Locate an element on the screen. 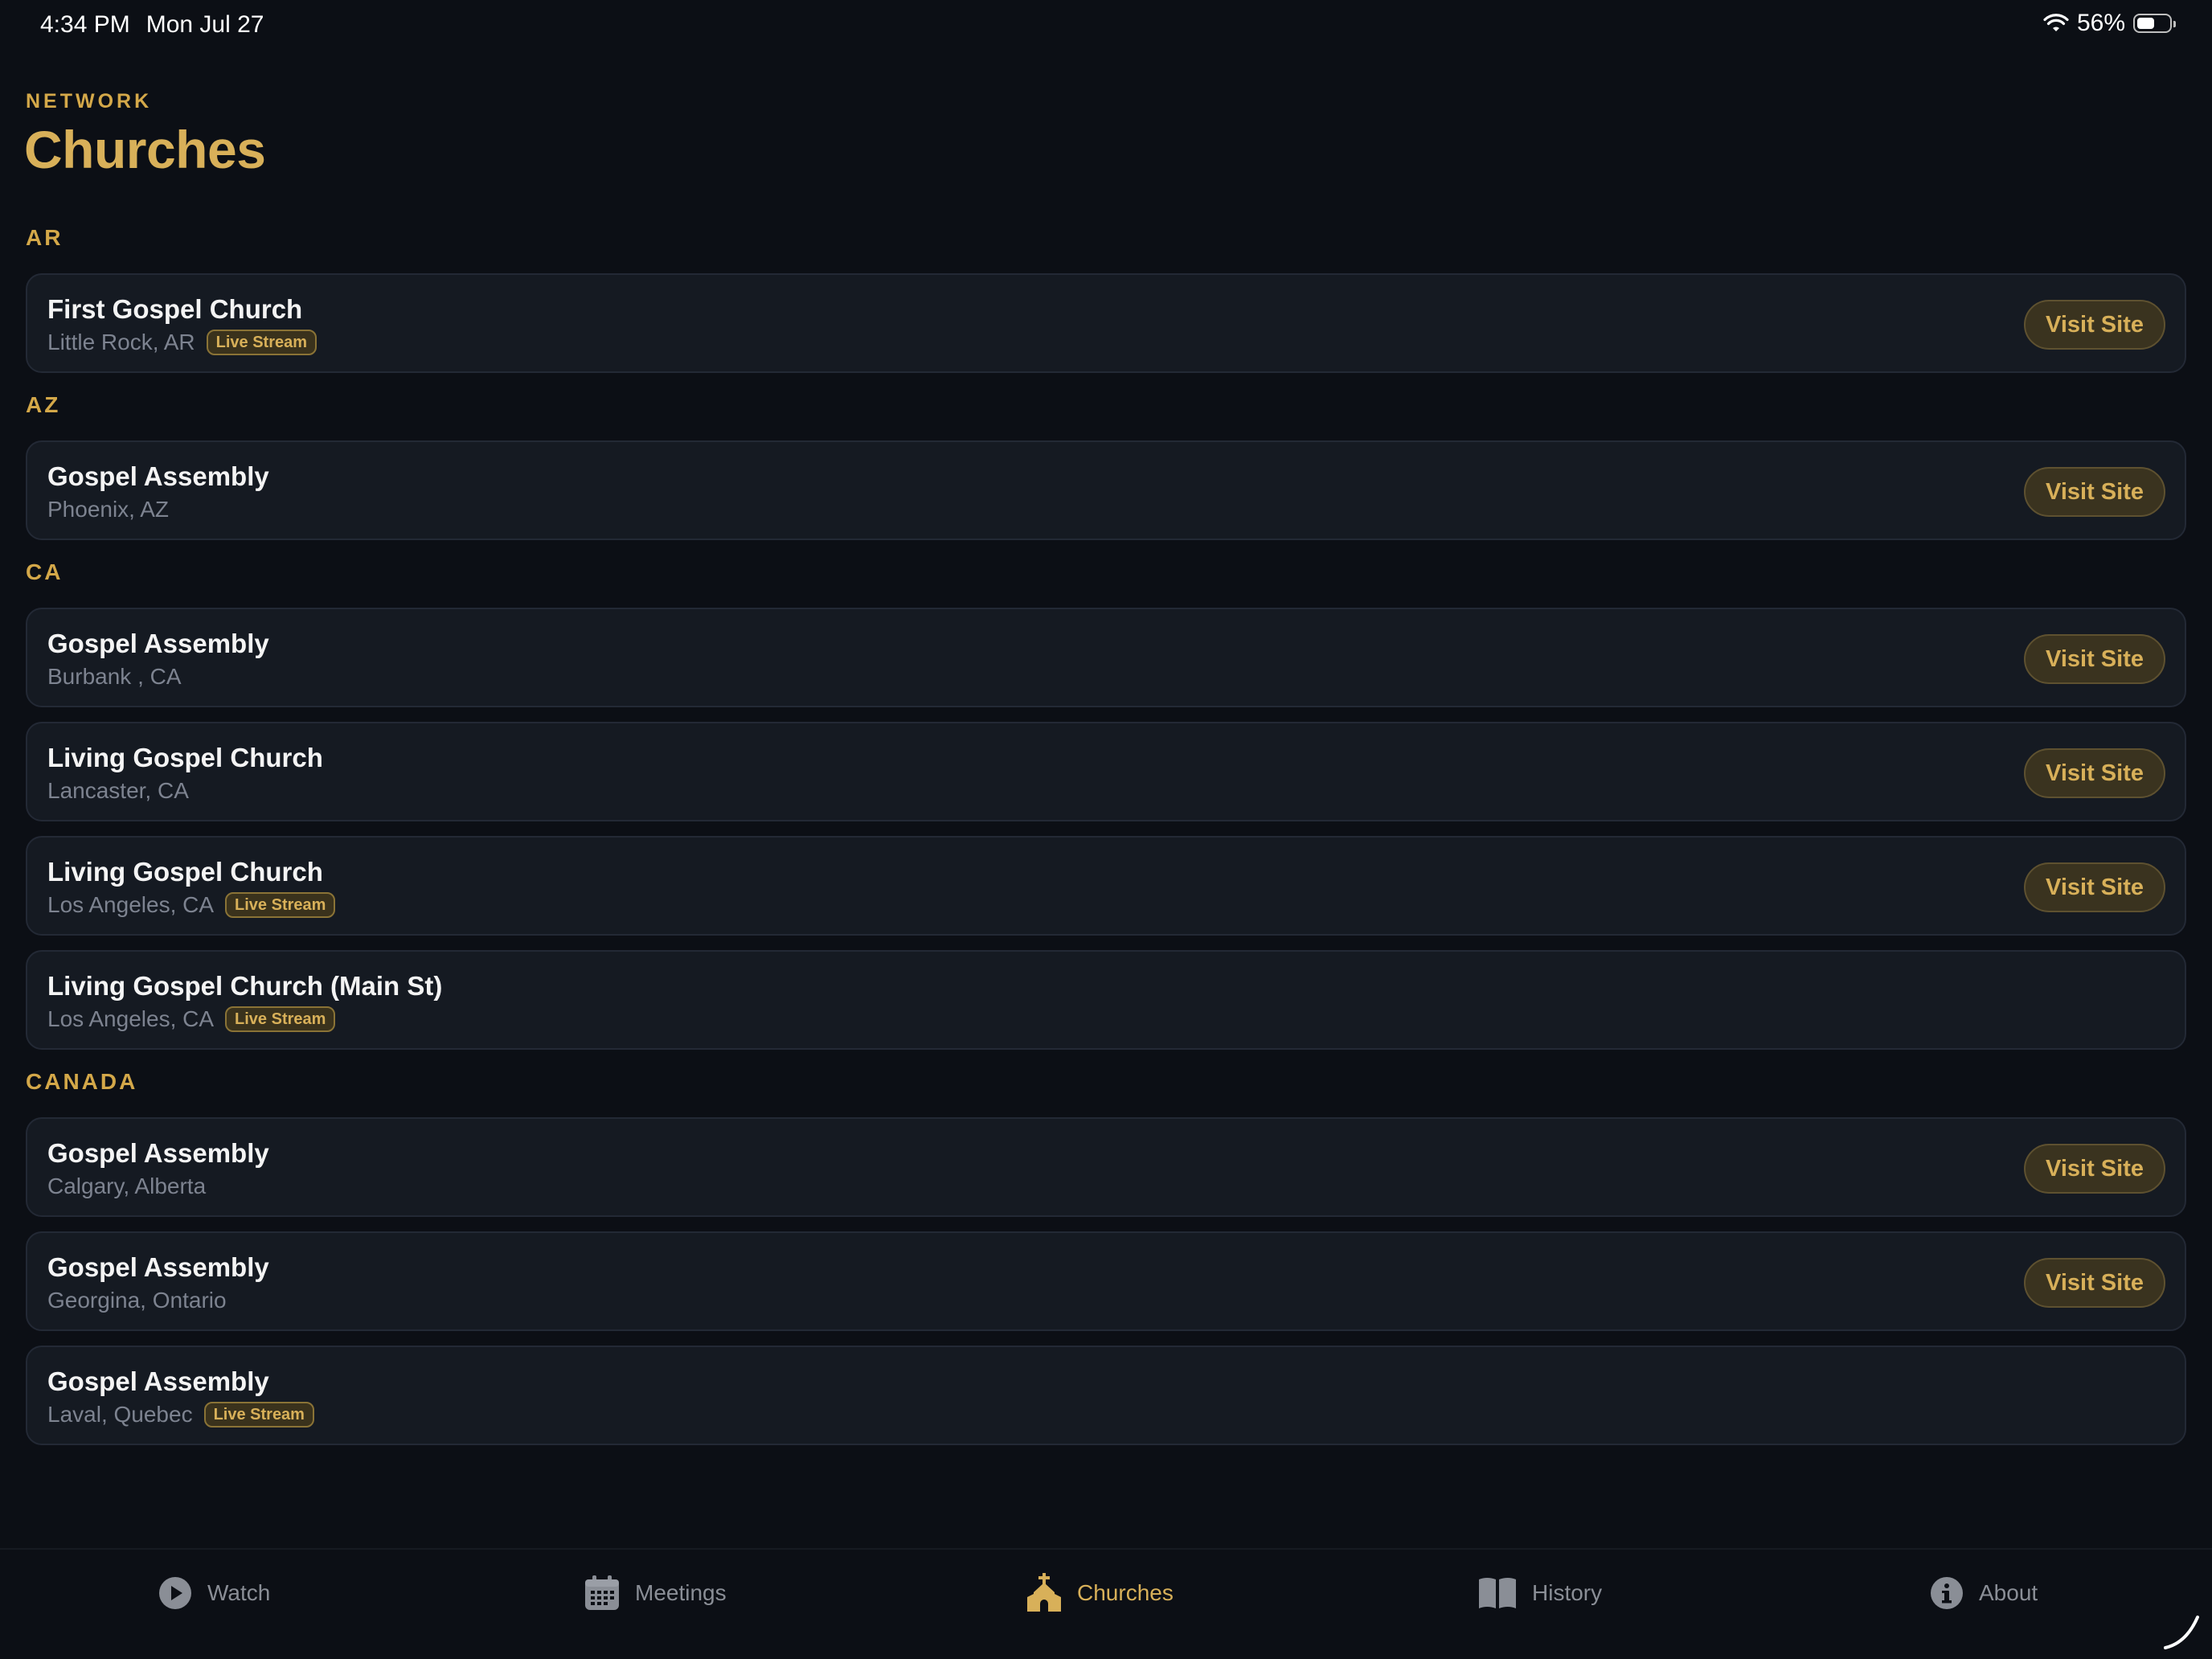  calendar-icon is located at coordinates (602, 1592).